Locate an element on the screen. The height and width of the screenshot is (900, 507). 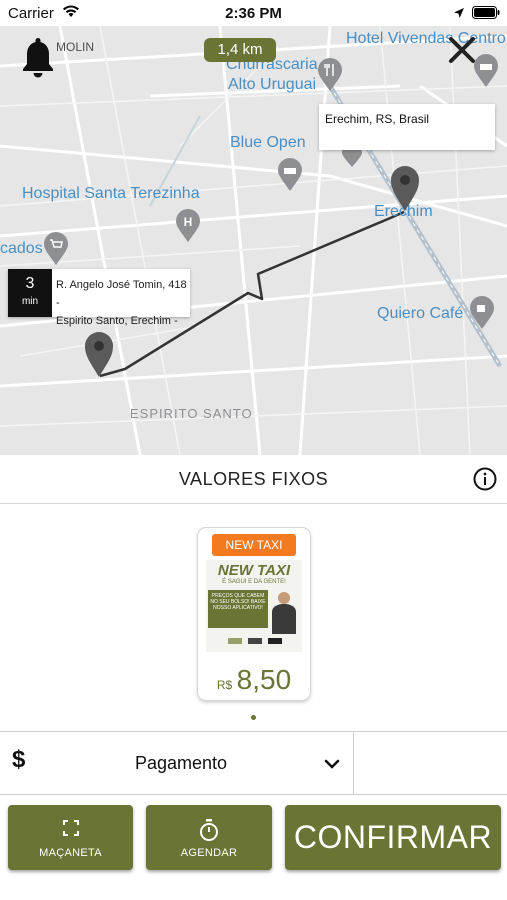
schedule-button: AGENDAR is located at coordinates (209, 837).